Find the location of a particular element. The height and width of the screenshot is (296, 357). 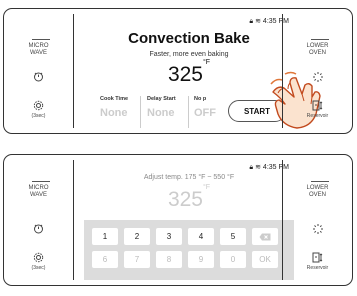

option-label: No p is located at coordinates (200, 99).